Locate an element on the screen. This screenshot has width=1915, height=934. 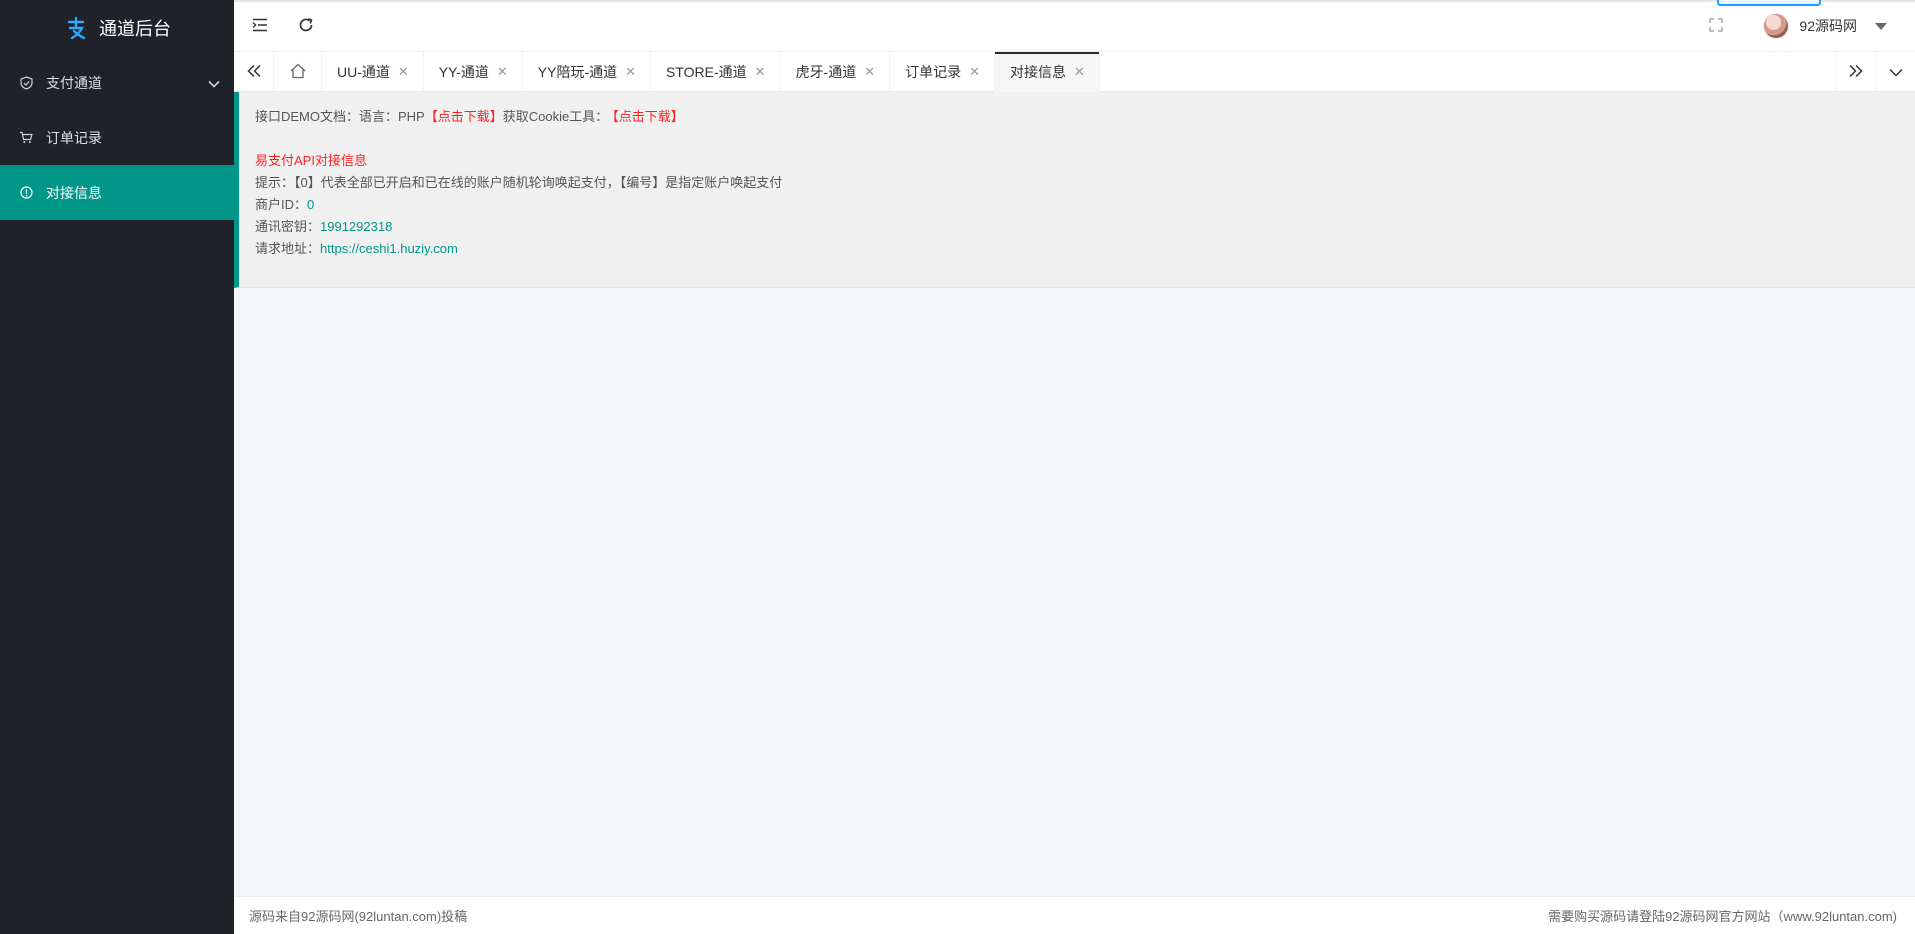
shield-check-icon is located at coordinates (26, 83).